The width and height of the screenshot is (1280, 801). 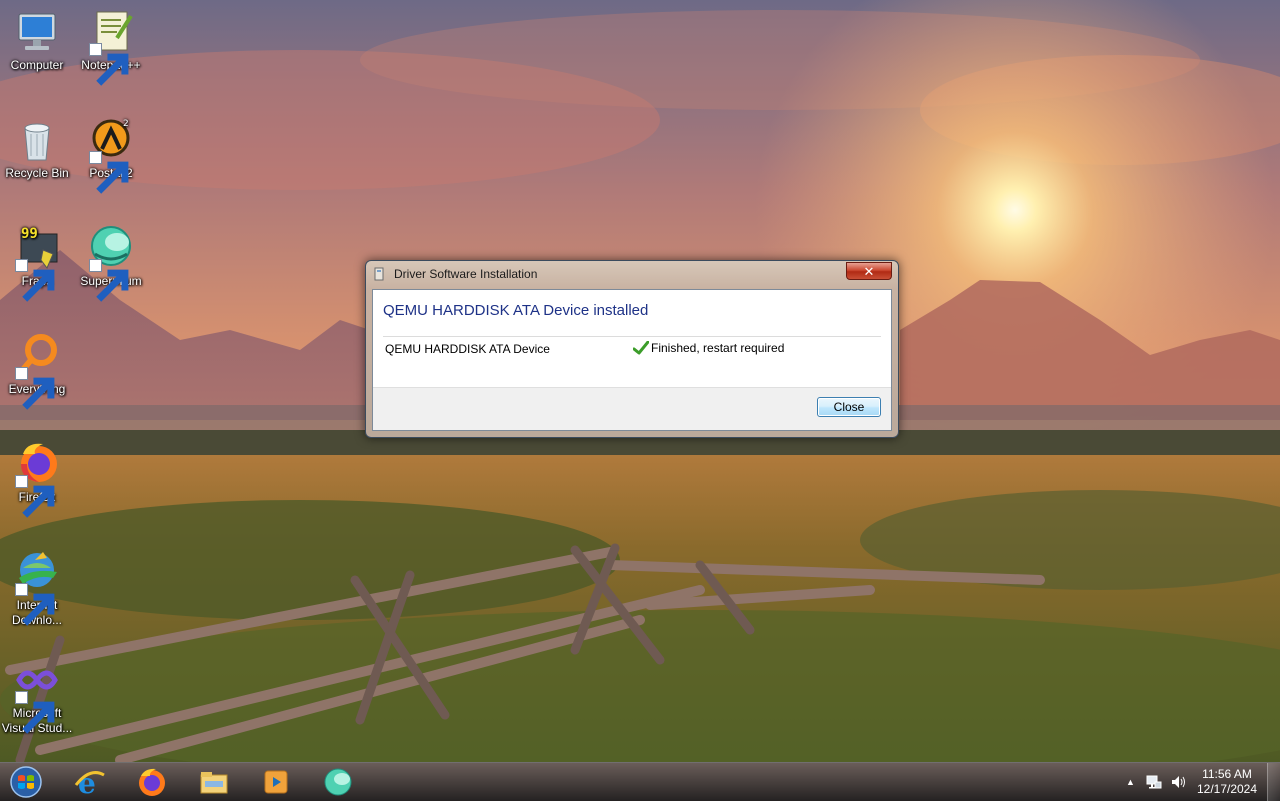 What do you see at coordinates (1154, 782) in the screenshot?
I see `network-icon` at bounding box center [1154, 782].